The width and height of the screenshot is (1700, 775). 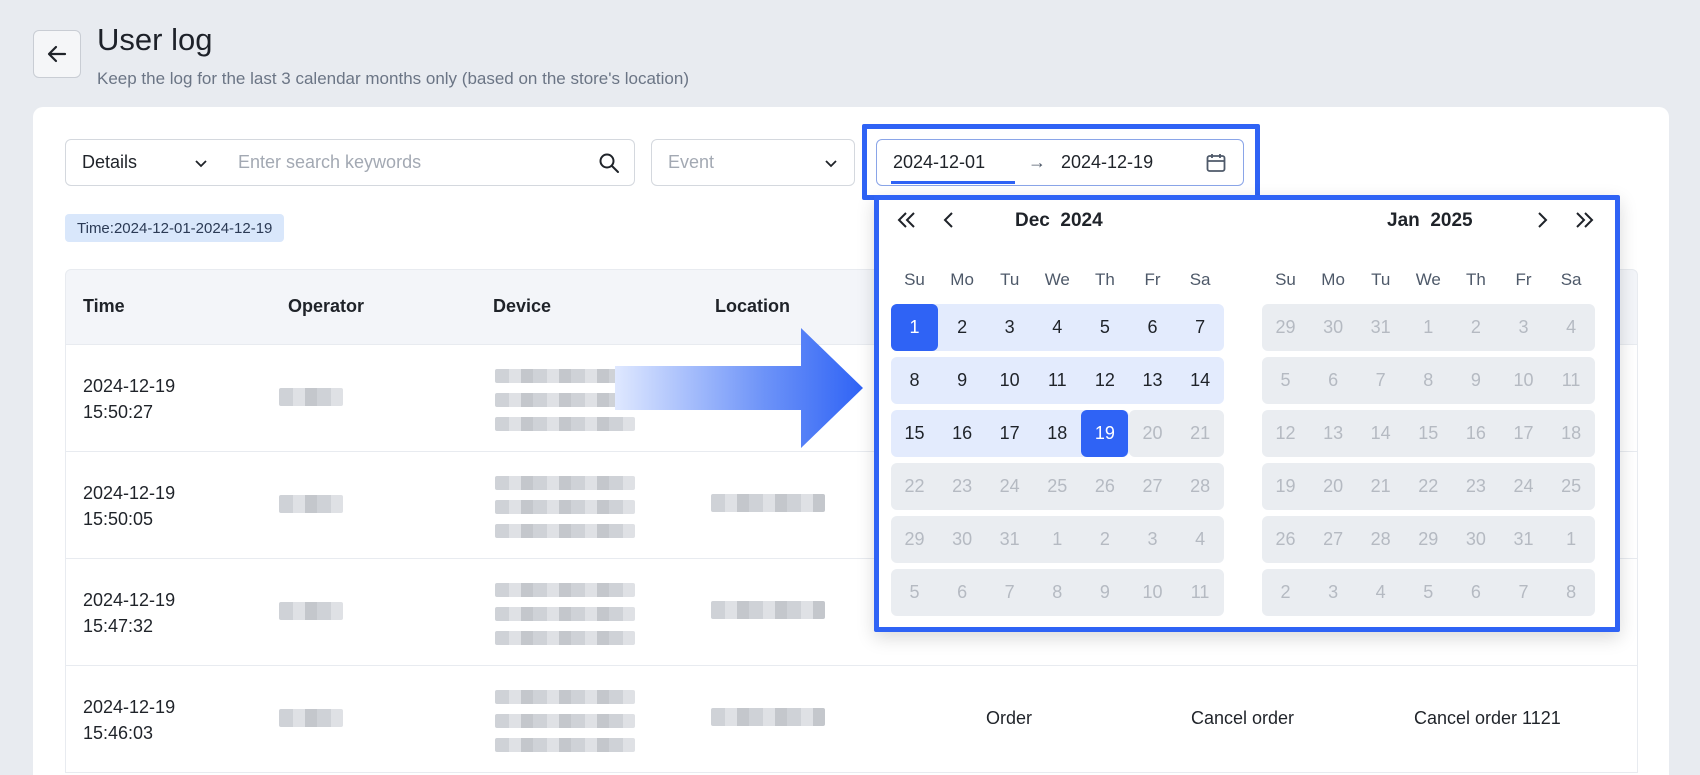 I want to click on prev-month-button, so click(x=949, y=220).